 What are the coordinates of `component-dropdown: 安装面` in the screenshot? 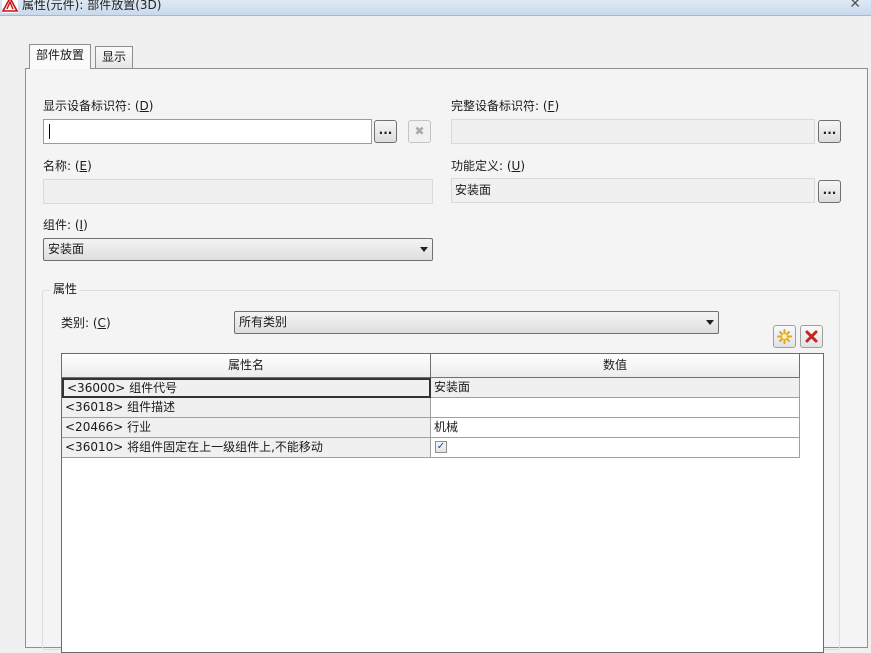 It's located at (238, 249).